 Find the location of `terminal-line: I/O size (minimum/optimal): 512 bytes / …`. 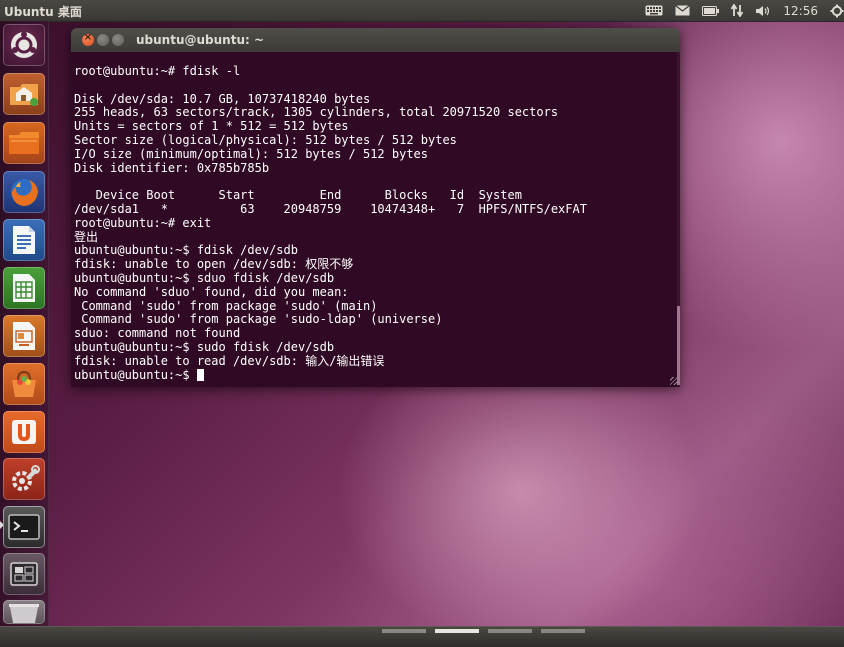

terminal-line: I/O size (minimum/optimal): 512 bytes / … is located at coordinates (251, 153).